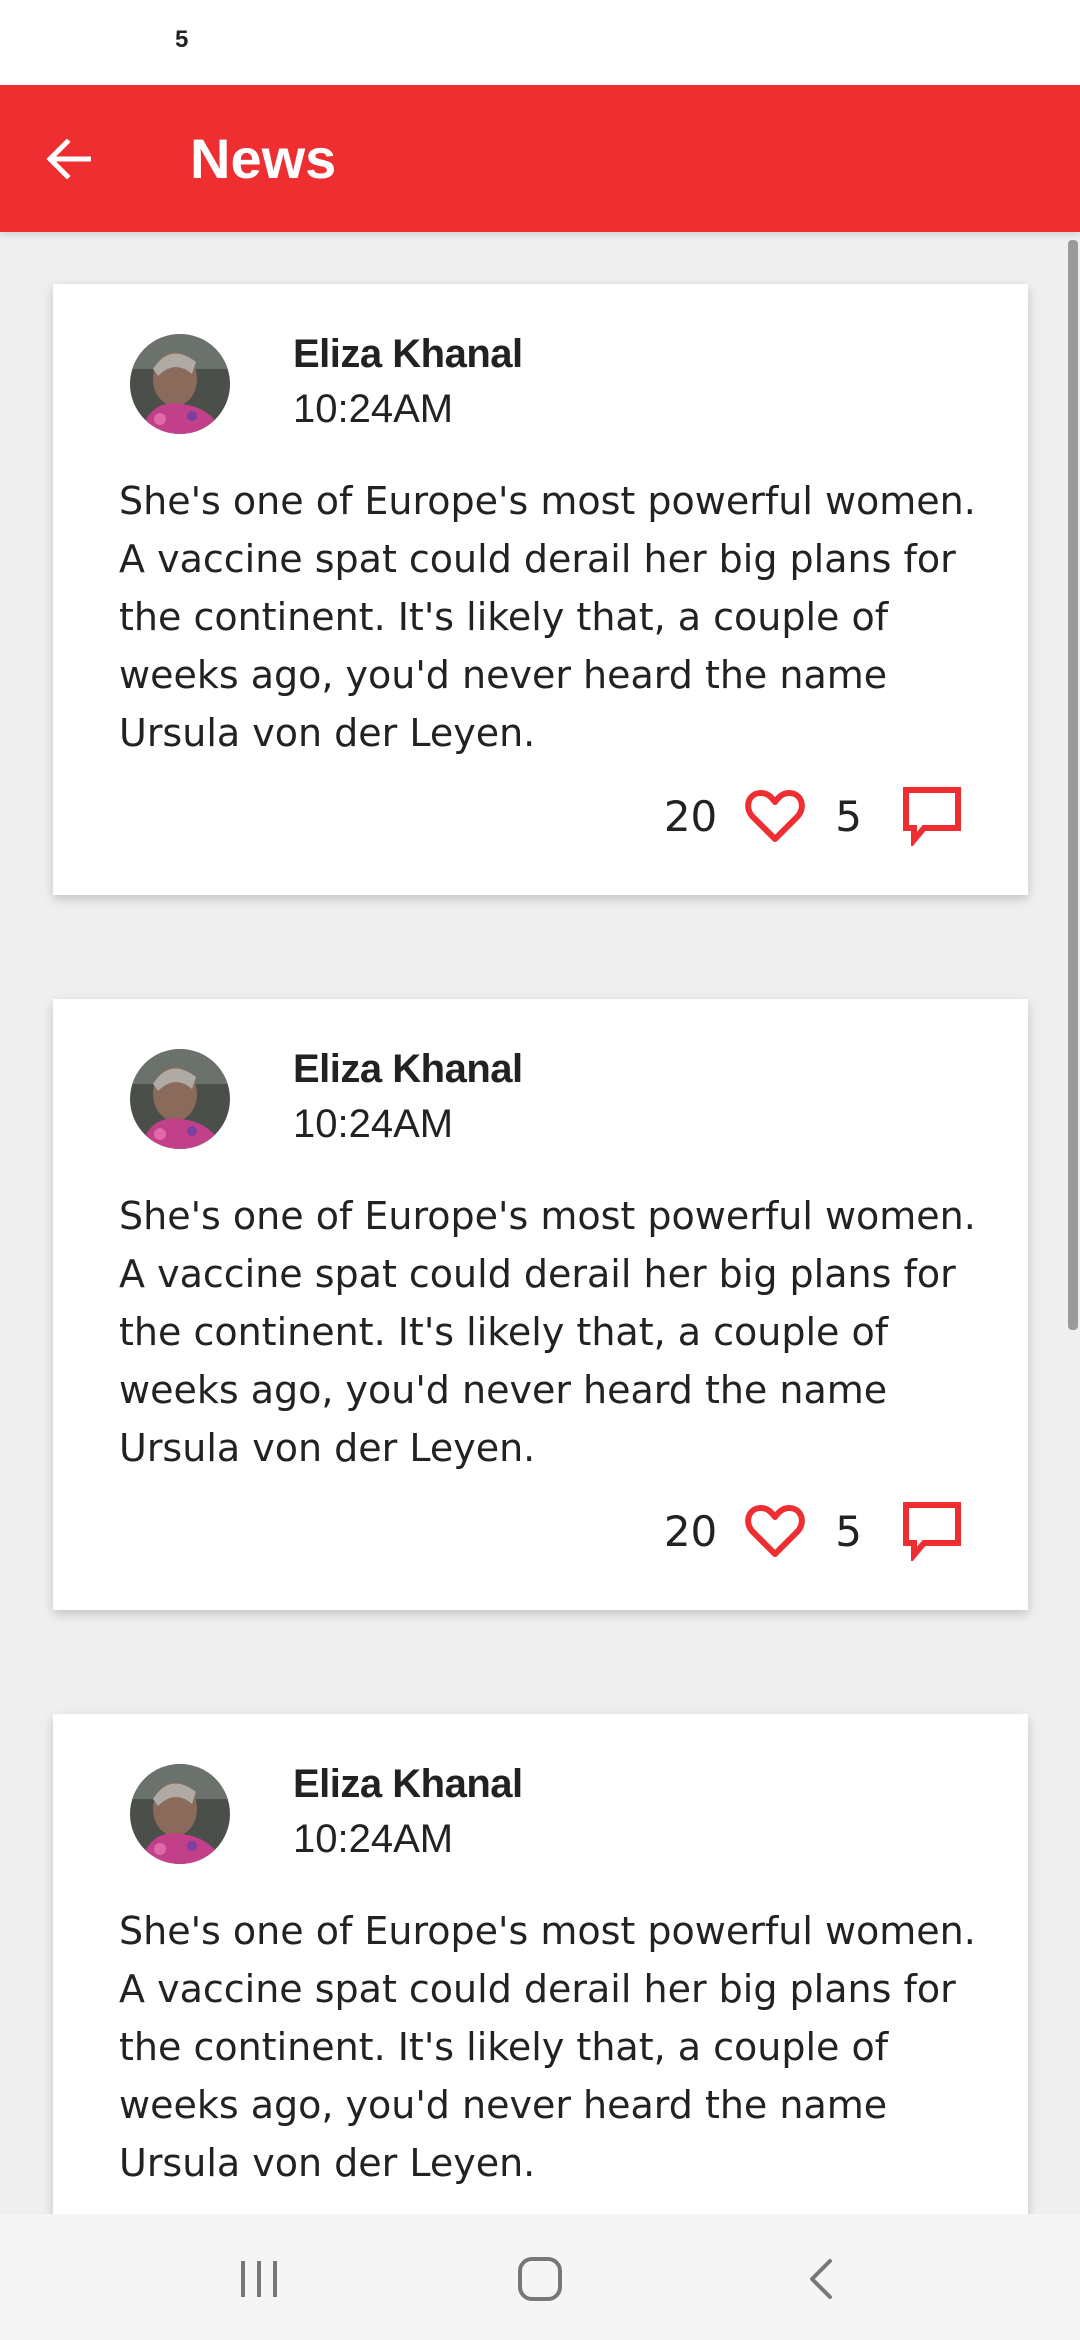 This screenshot has width=1080, height=2340. I want to click on back-chevron-icon, so click(821, 2279).